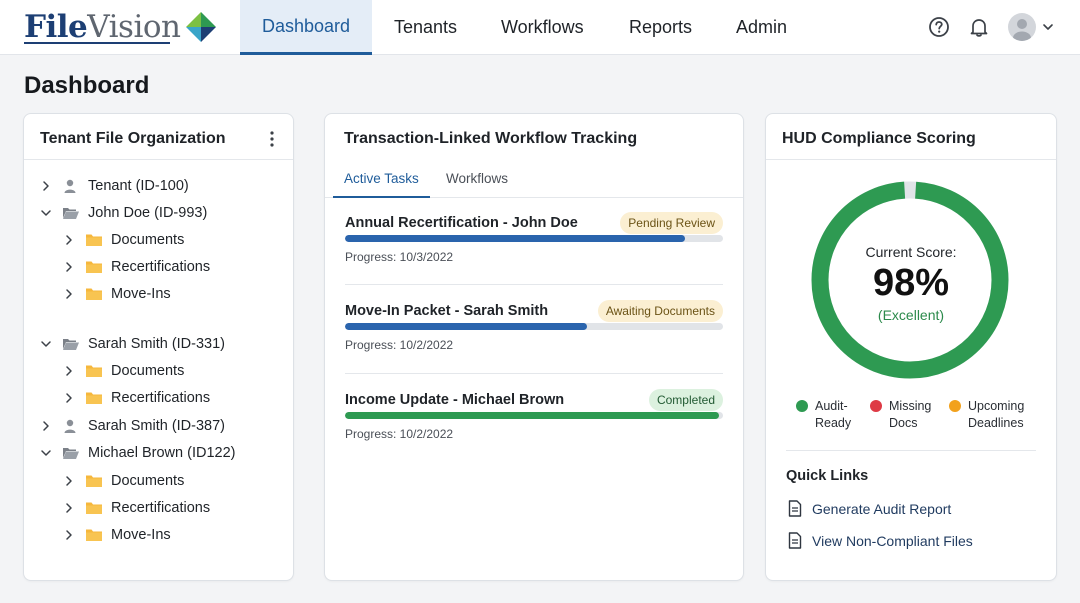 This screenshot has width=1080, height=603. What do you see at coordinates (880, 540) in the screenshot?
I see `view-non-compliant-files-link: View Non-Compliant Files` at bounding box center [880, 540].